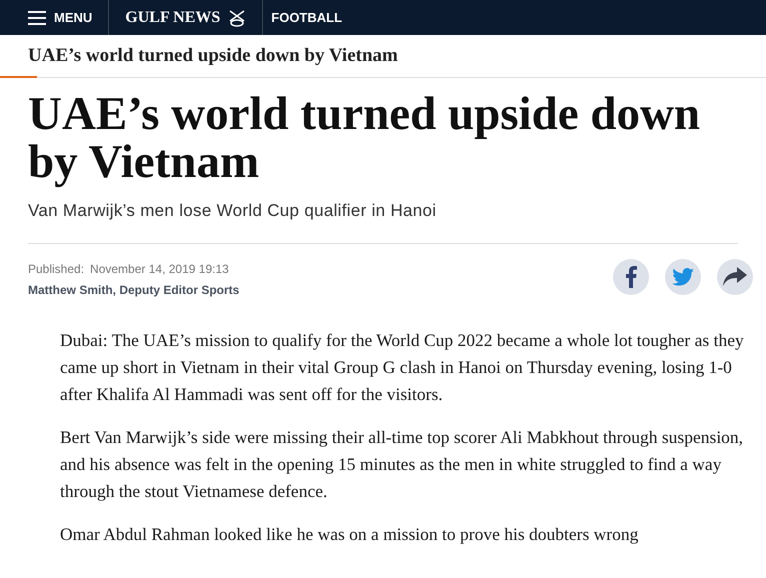  Describe the element at coordinates (683, 277) in the screenshot. I see `bird-icon` at that location.